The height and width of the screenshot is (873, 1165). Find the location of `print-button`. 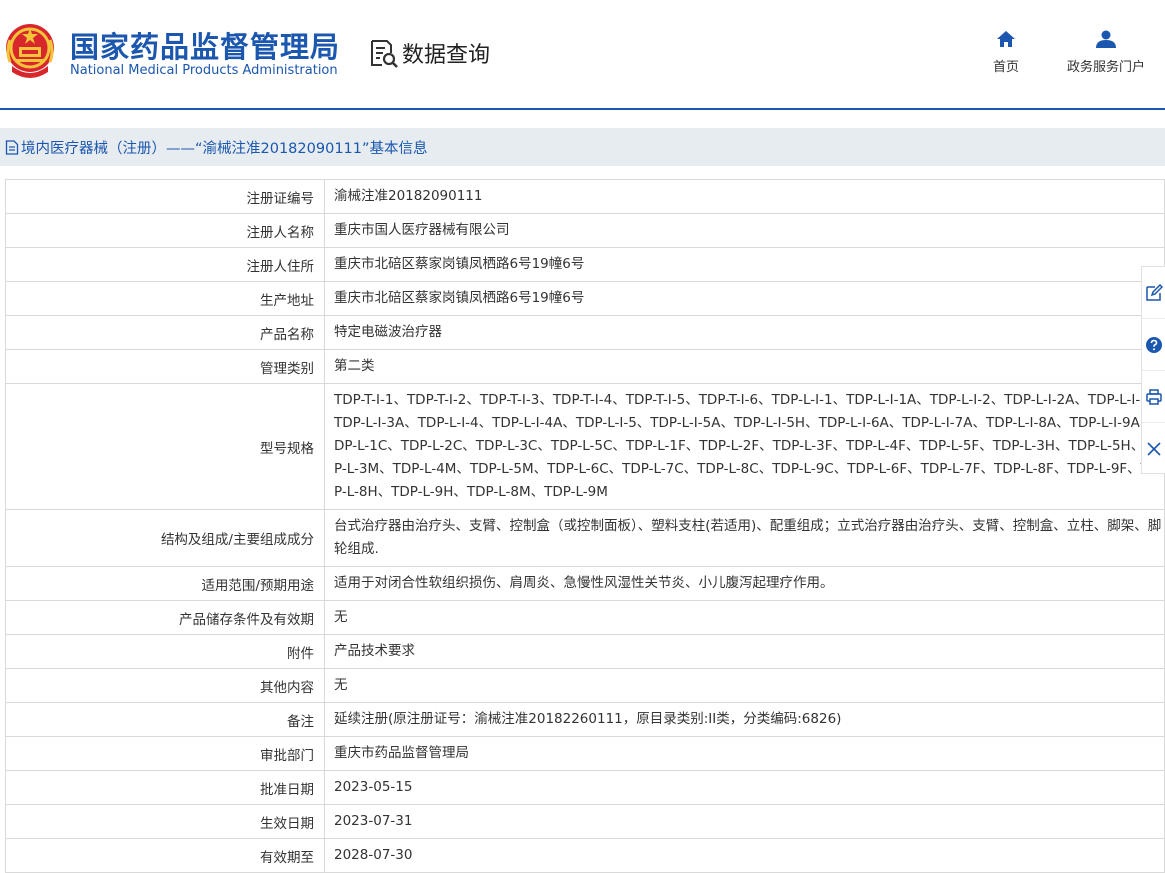

print-button is located at coordinates (1153, 397).